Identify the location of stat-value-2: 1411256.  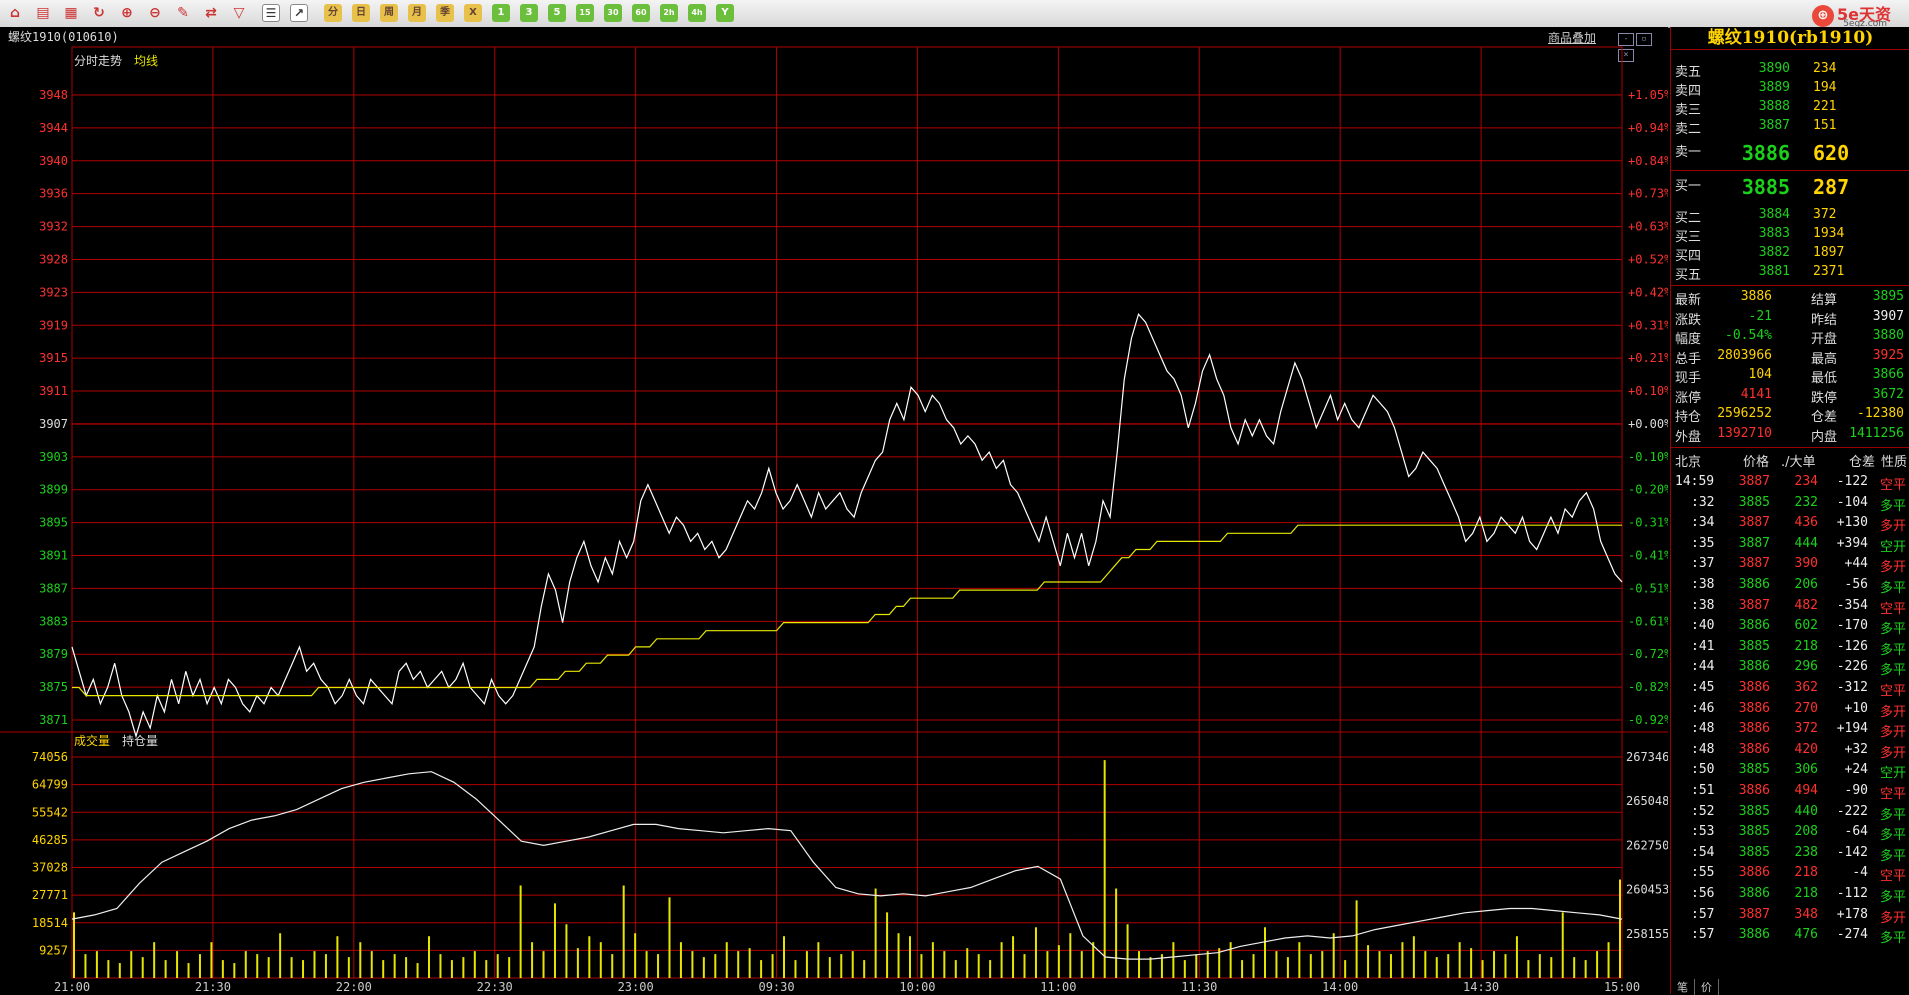
(1876, 433).